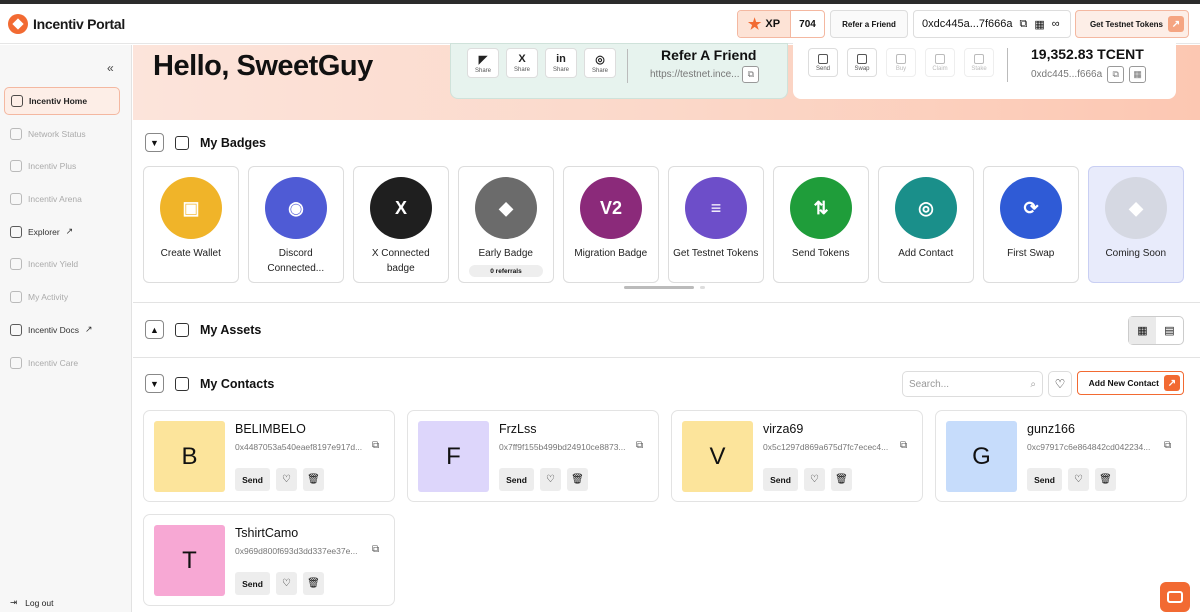 This screenshot has width=1200, height=612. What do you see at coordinates (1087, 54) in the screenshot?
I see `token-balance: 19,352.83 TCENT` at bounding box center [1087, 54].